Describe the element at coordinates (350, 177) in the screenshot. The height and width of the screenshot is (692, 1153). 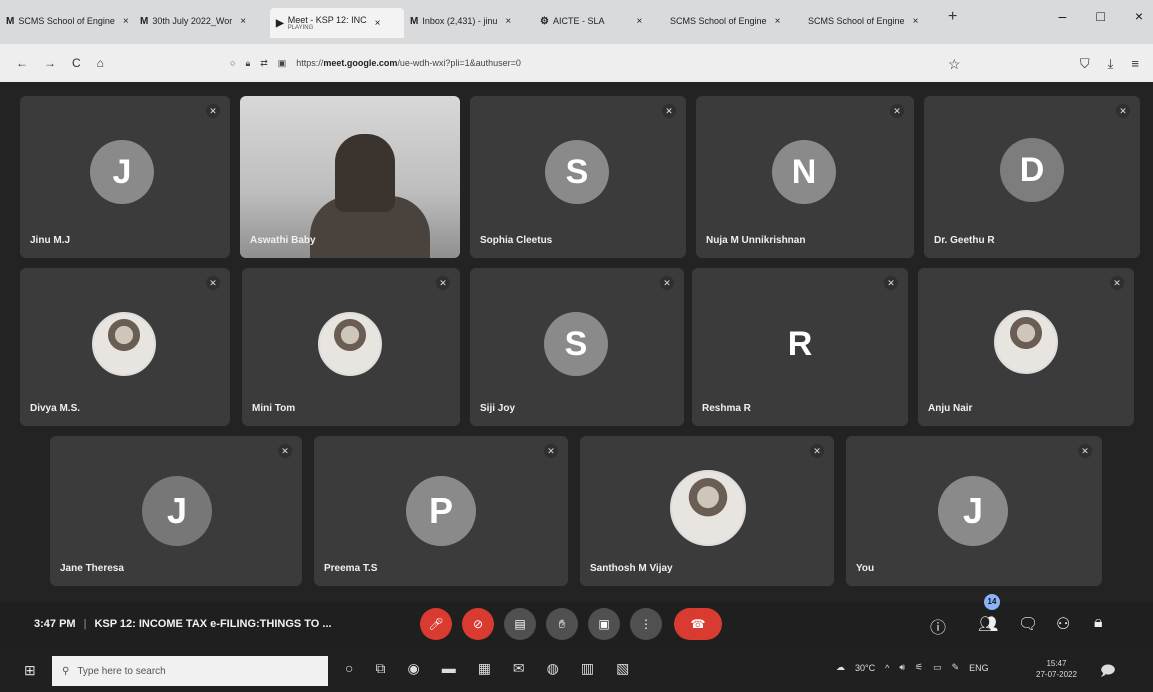
I see `participant-tile: Aswathi Baby` at that location.